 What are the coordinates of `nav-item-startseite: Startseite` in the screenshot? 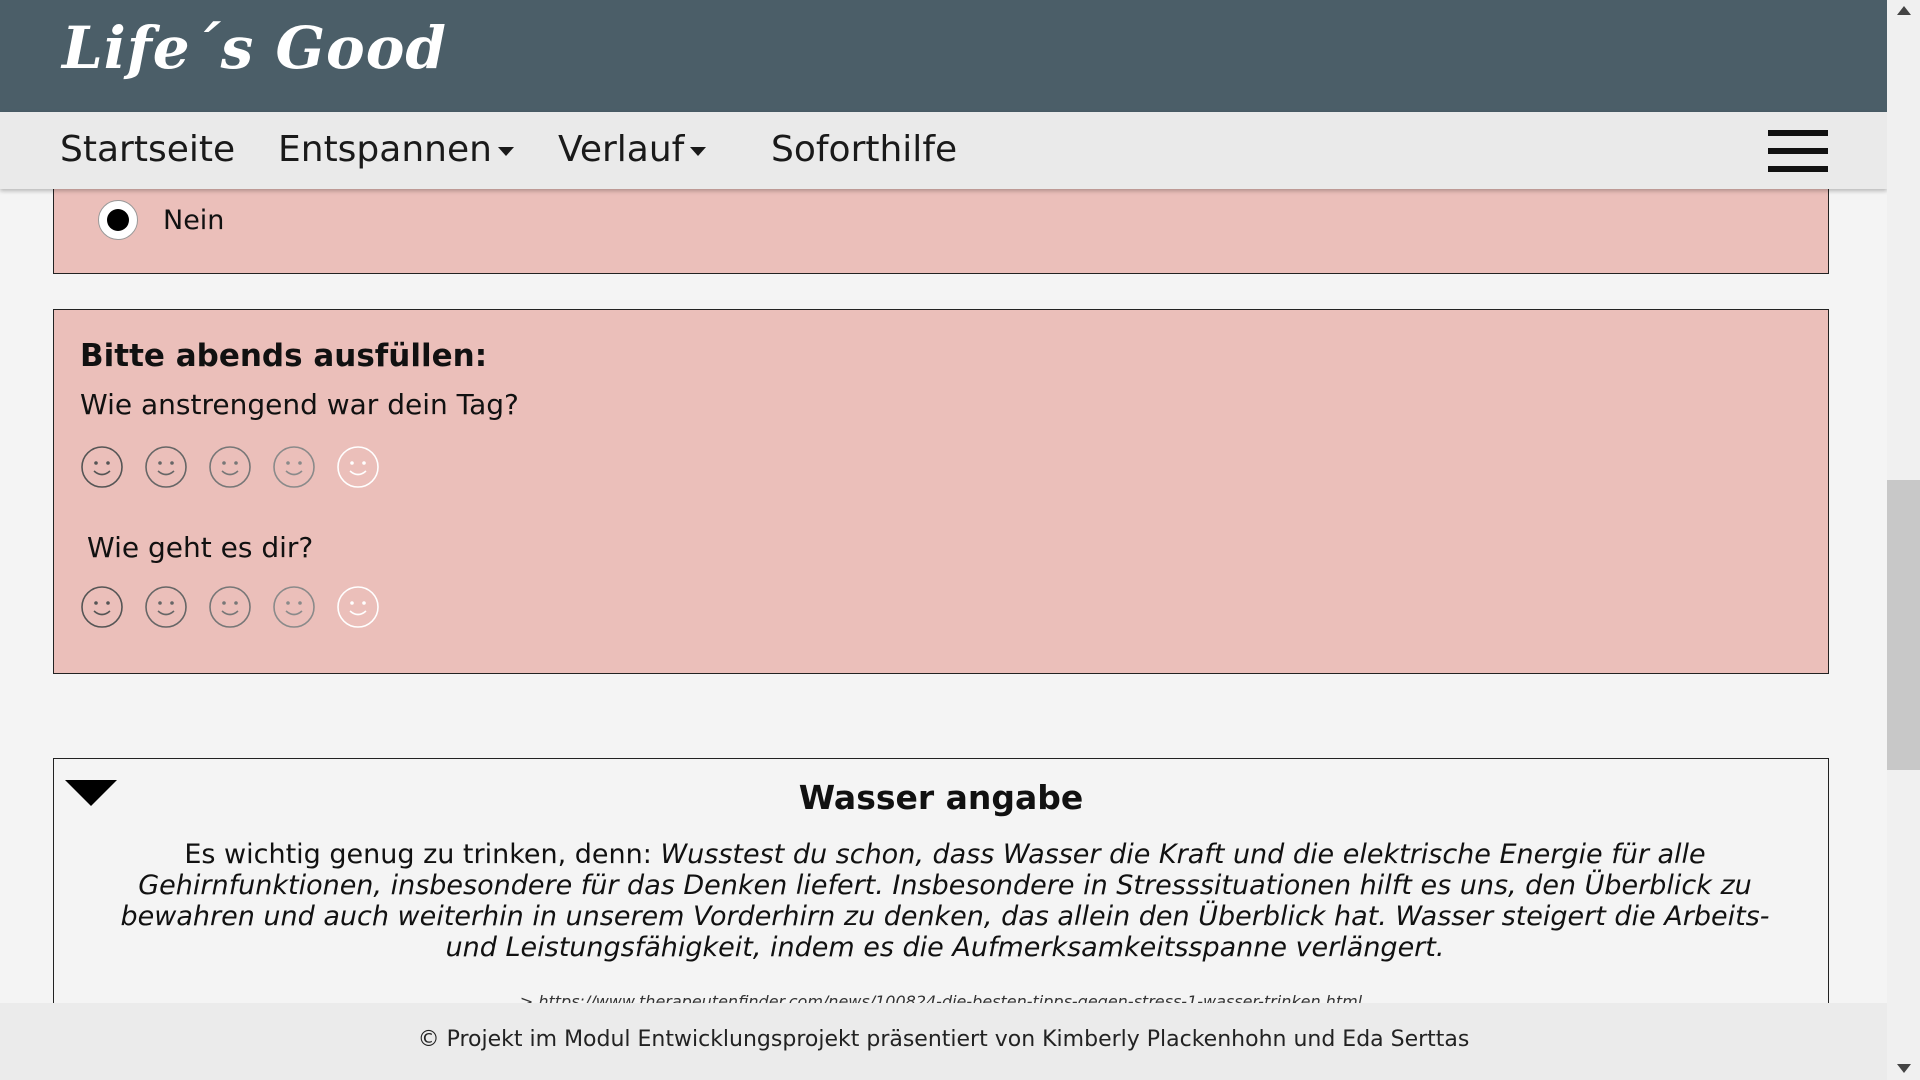 It's located at (147, 149).